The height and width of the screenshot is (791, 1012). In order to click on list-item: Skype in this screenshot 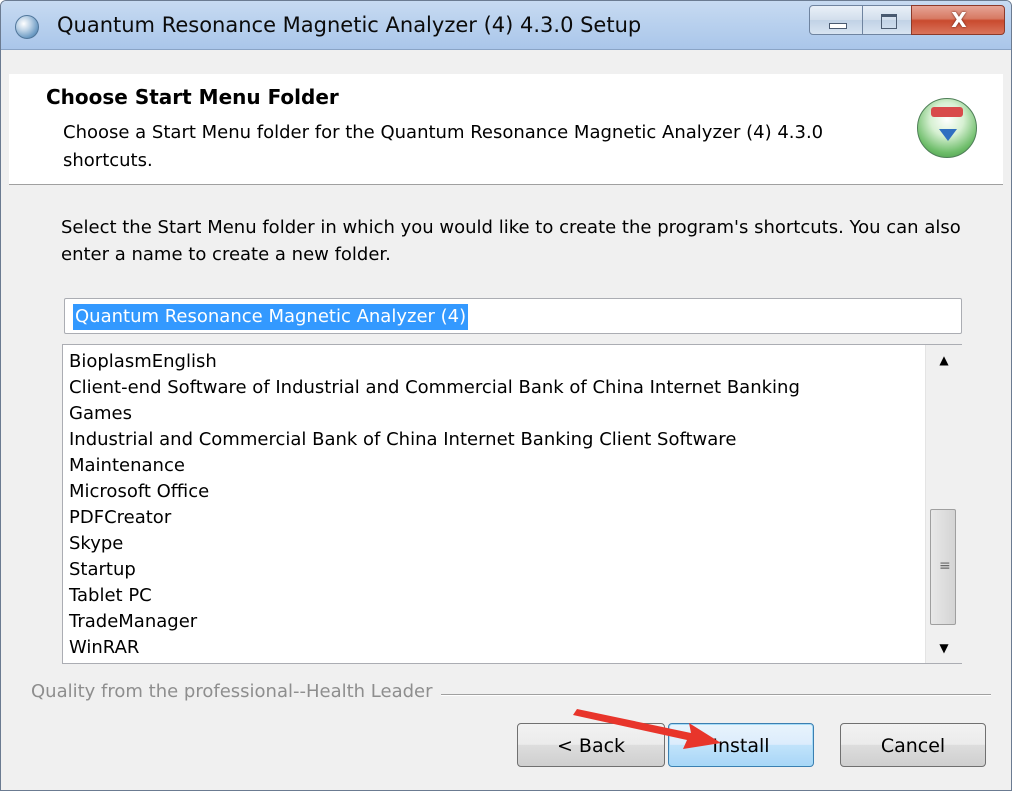, I will do `click(96, 544)`.